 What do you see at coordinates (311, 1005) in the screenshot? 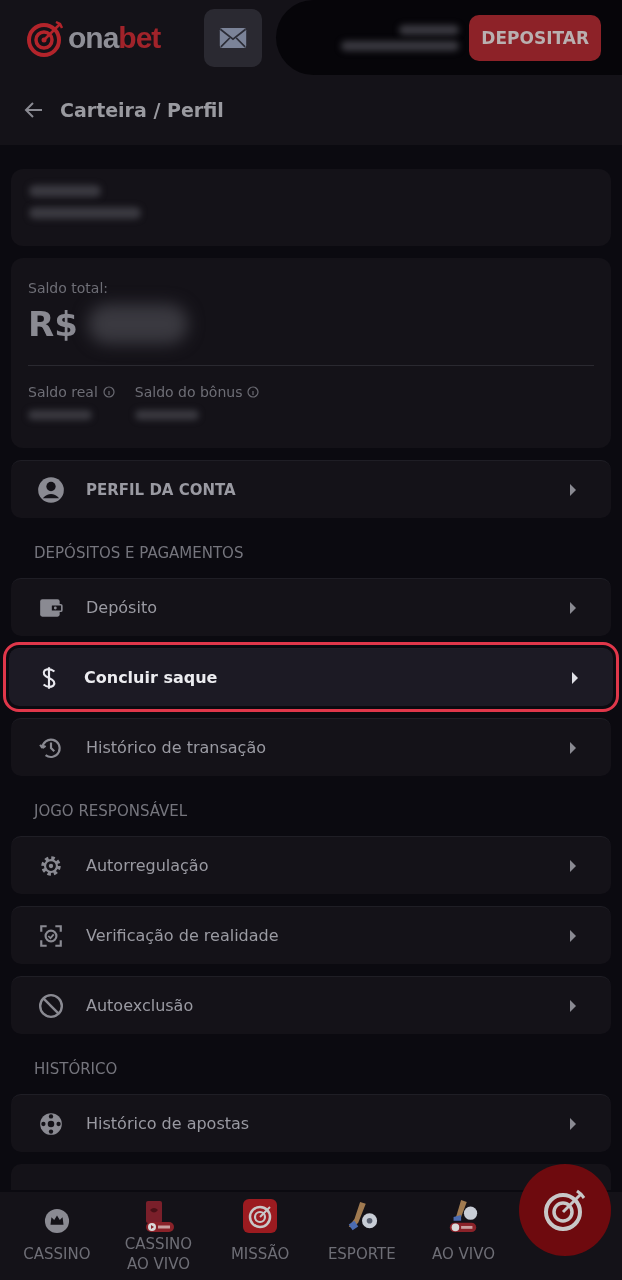
I see `settings-row: Autoexclusão` at bounding box center [311, 1005].